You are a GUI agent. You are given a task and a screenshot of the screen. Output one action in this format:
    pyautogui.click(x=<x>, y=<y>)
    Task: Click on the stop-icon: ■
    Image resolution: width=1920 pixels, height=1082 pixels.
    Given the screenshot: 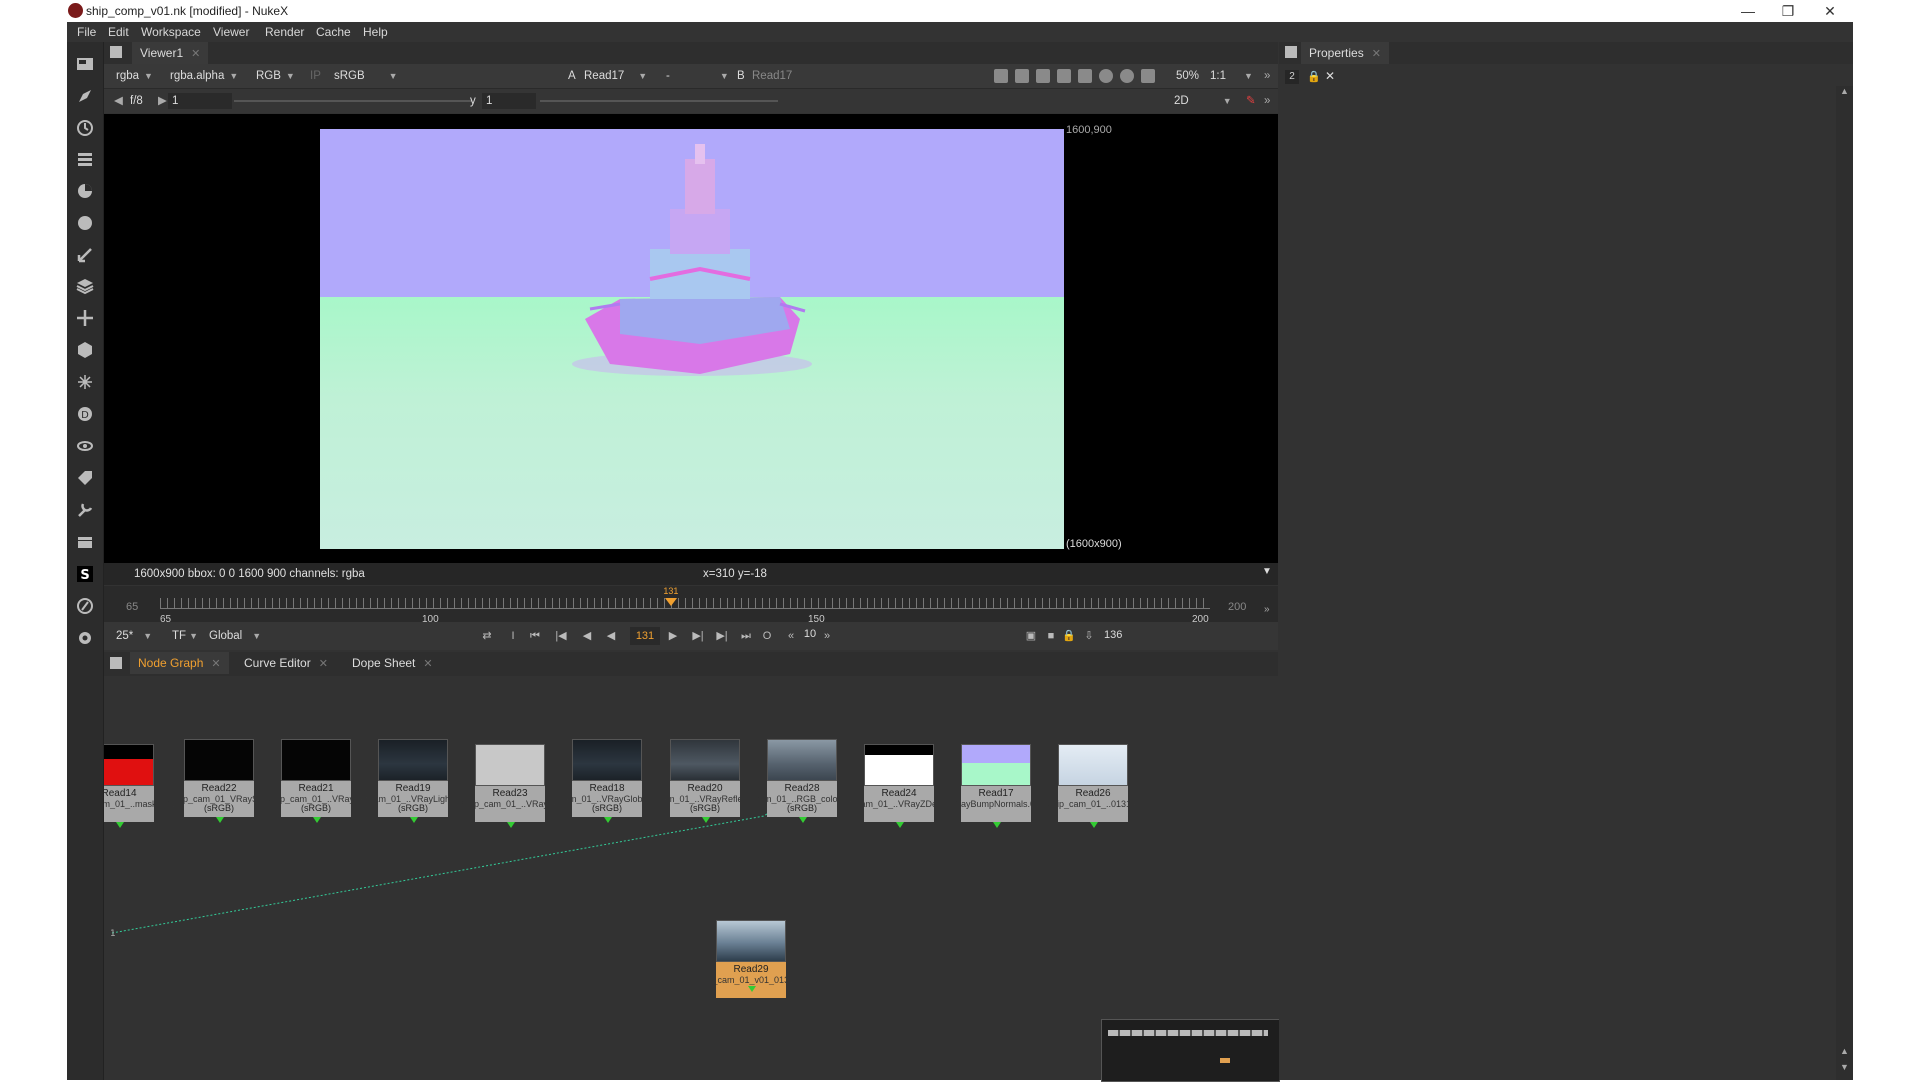 What is the action you would take?
    pyautogui.click(x=1051, y=636)
    